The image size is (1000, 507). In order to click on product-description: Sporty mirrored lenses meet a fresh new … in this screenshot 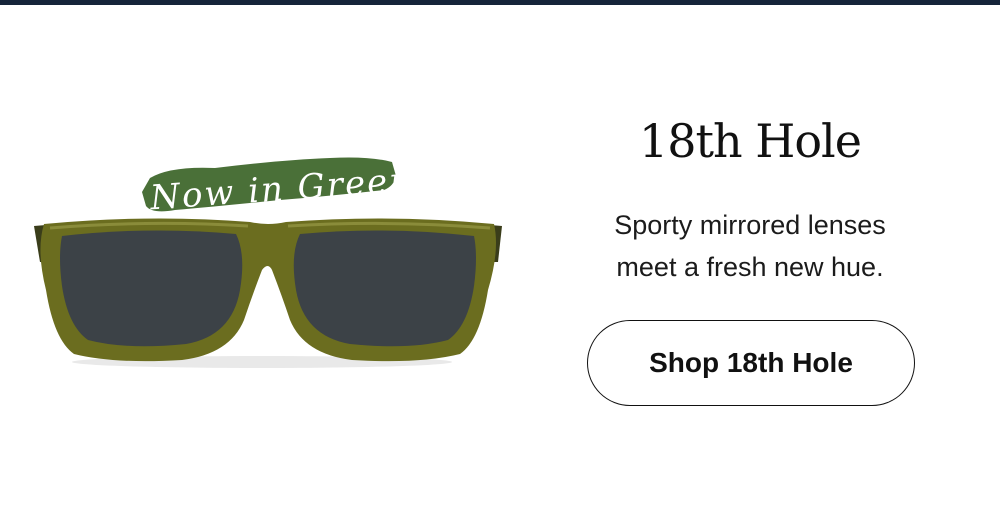, I will do `click(750, 246)`.